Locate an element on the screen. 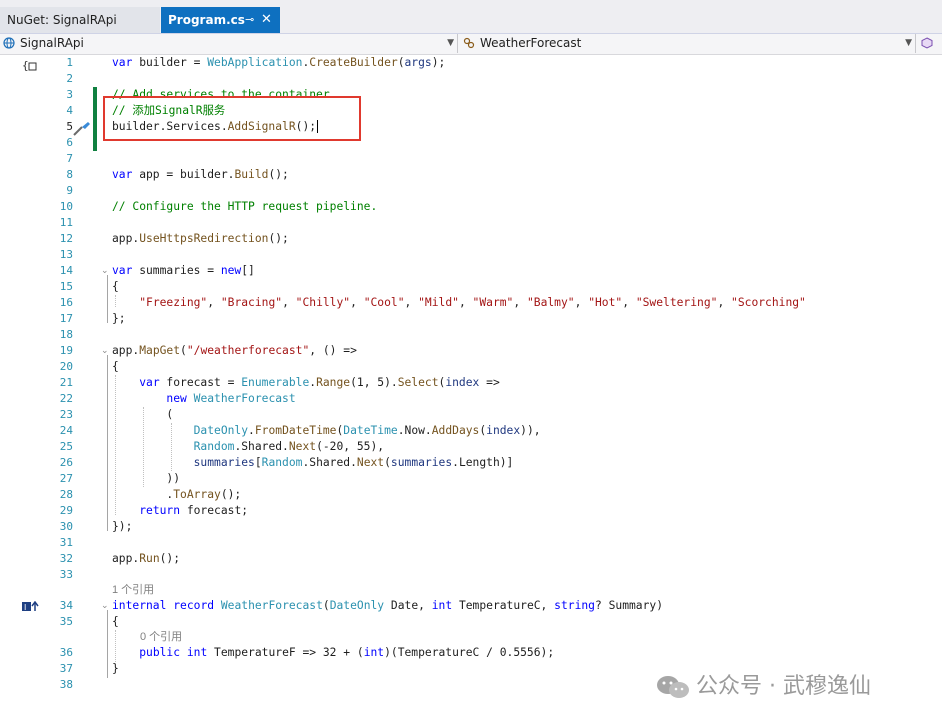 The height and width of the screenshot is (720, 942). line-number: 3 is located at coordinates (69, 94).